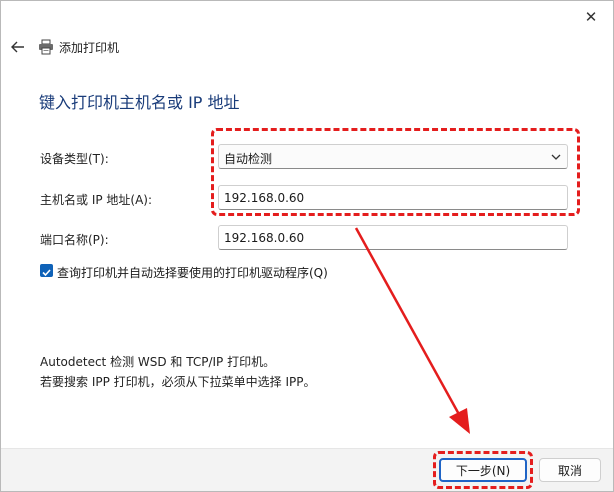  Describe the element at coordinates (46, 47) in the screenshot. I see `printer-icon` at that location.